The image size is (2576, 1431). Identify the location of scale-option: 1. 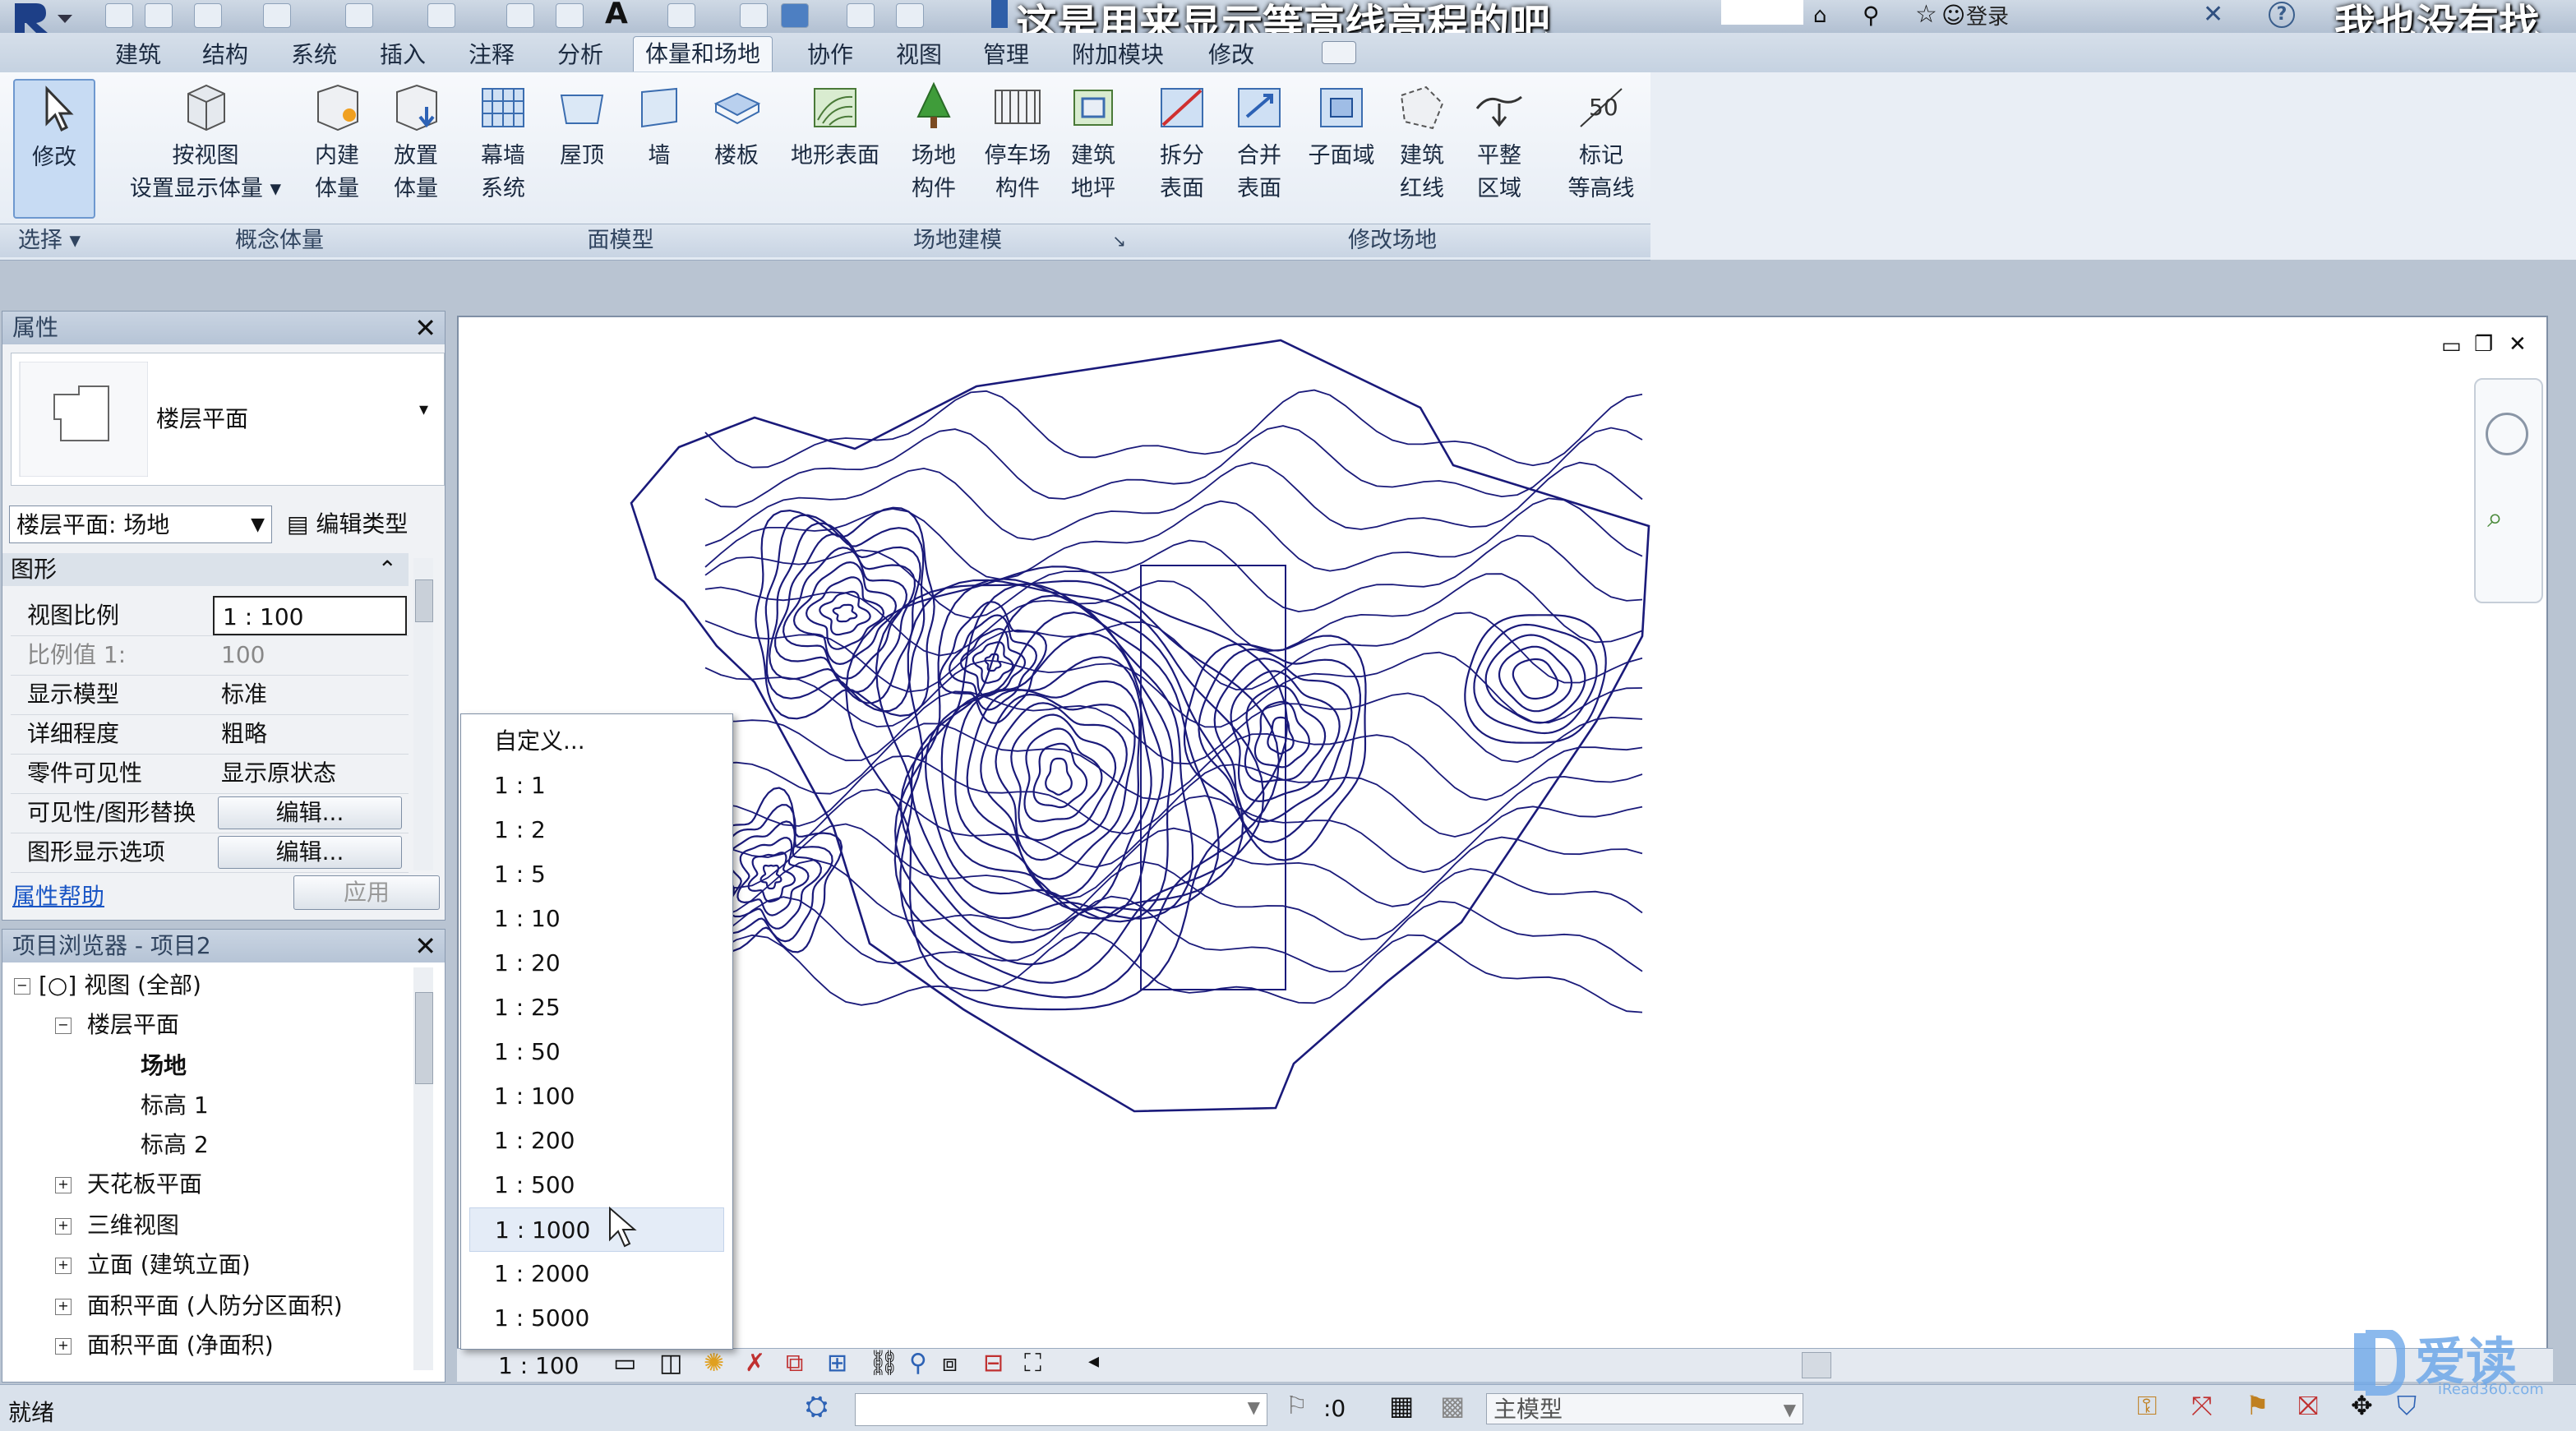
(605, 786).